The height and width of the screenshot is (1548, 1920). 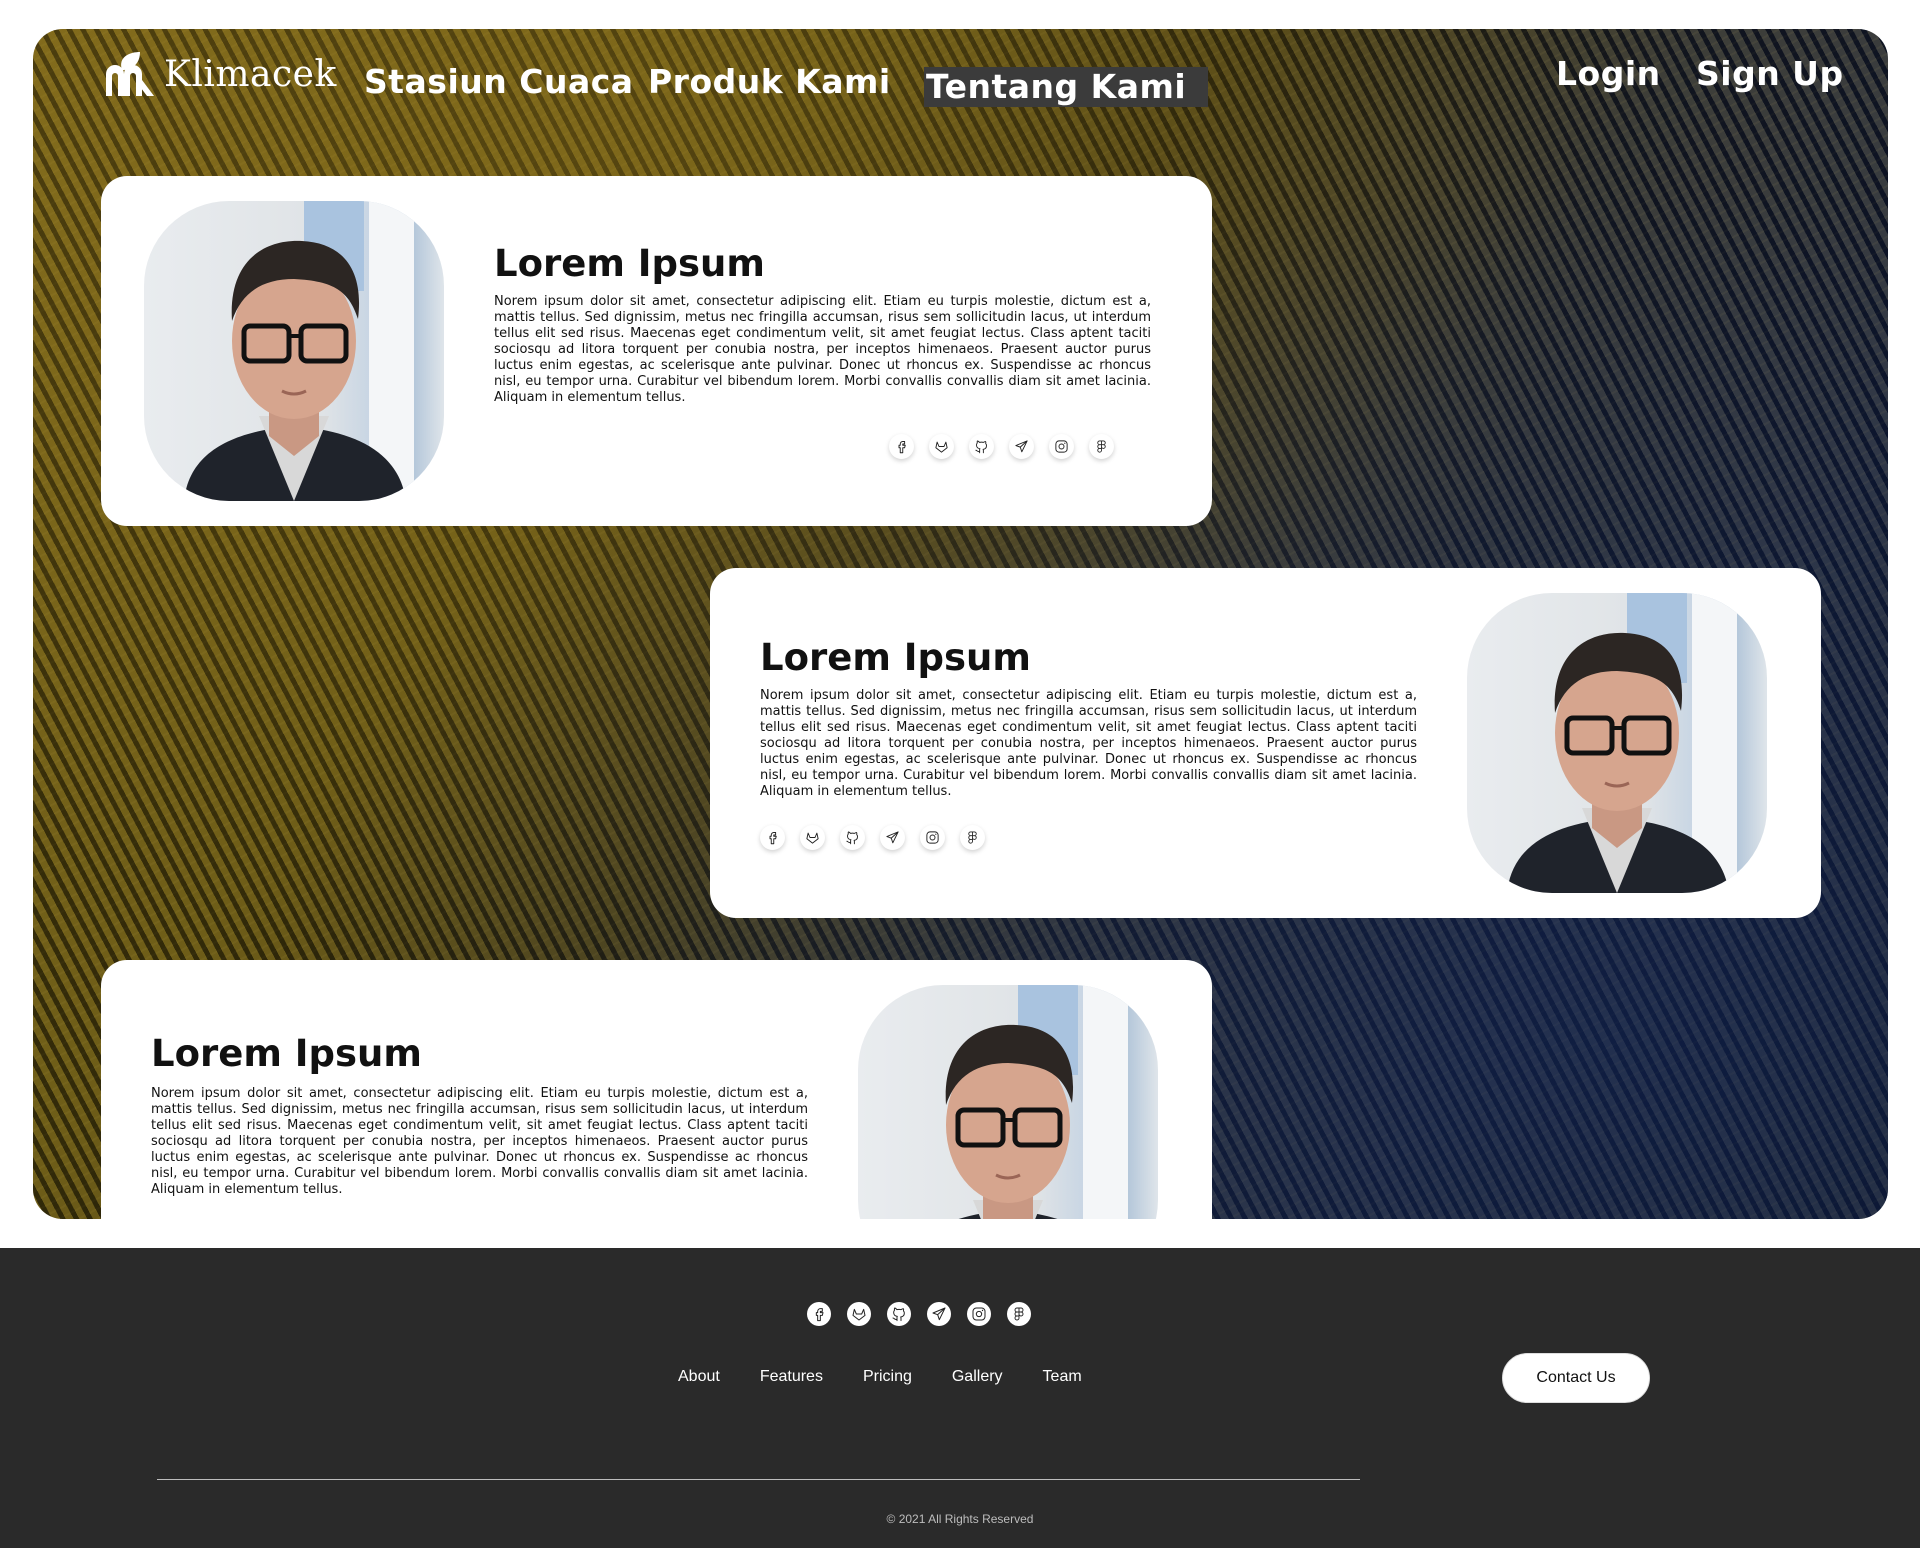 What do you see at coordinates (769, 81) in the screenshot?
I see `nav-produk-kami: Produk Kami` at bounding box center [769, 81].